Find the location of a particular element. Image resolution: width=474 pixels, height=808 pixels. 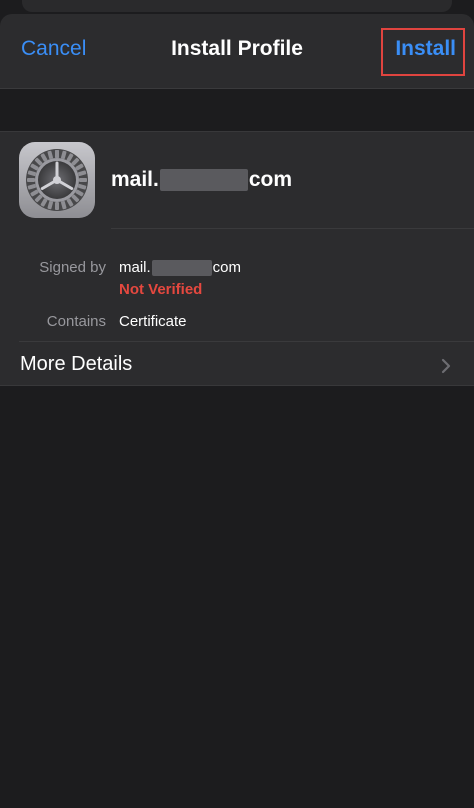

settings-gear-icon is located at coordinates (57, 180).